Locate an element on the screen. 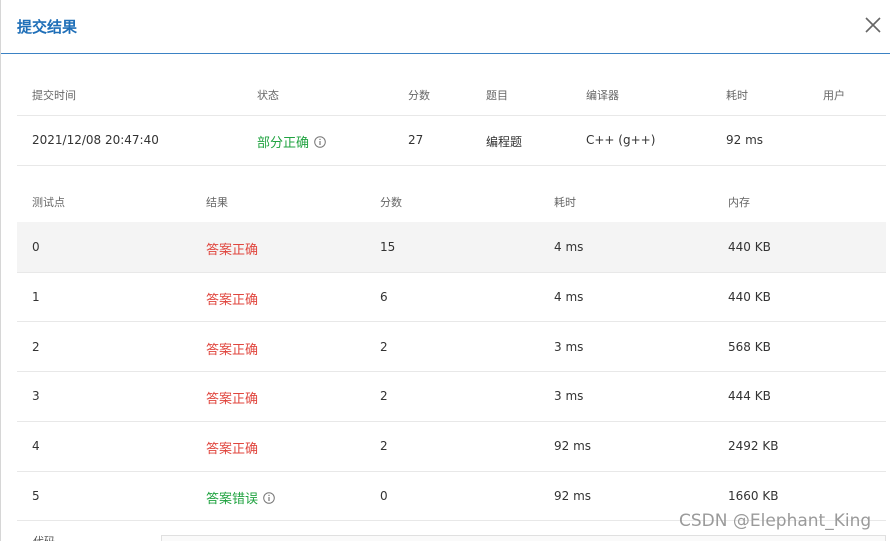  testcase-result: 答案错误 is located at coordinates (232, 499).